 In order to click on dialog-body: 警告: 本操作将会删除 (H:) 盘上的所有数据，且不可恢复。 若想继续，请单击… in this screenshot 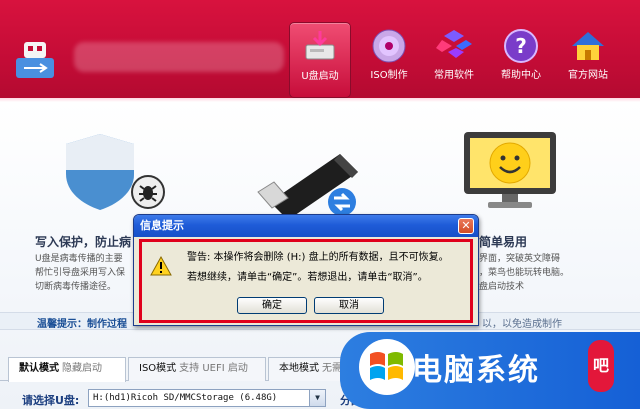, I will do `click(306, 281)`.